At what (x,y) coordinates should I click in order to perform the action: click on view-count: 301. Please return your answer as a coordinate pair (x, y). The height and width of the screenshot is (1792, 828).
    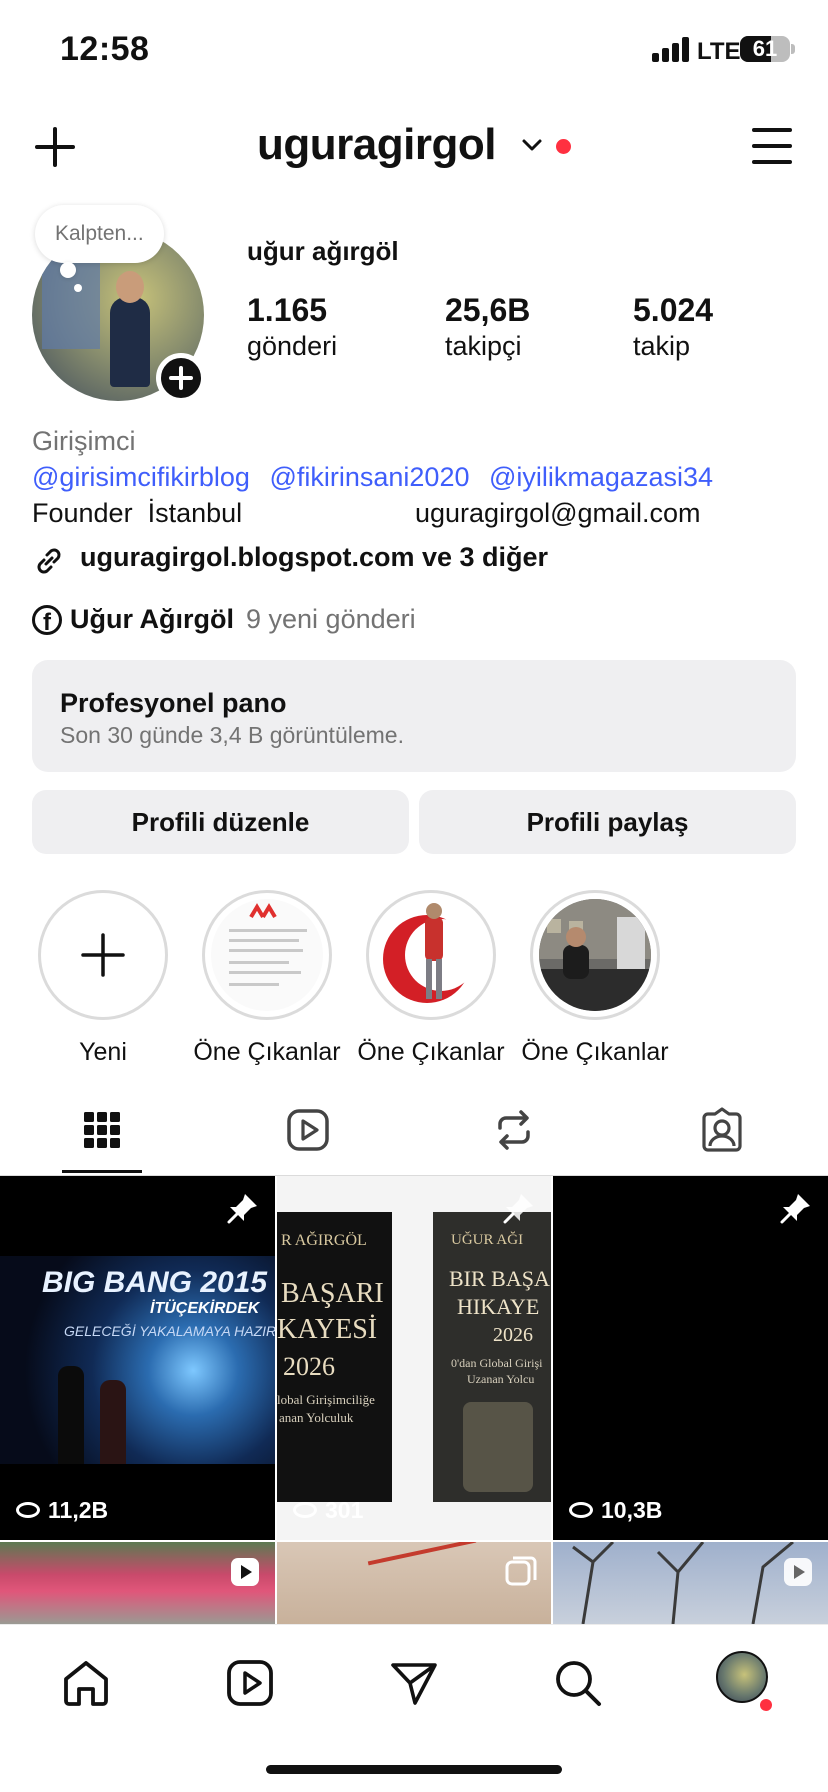
    Looking at the image, I should click on (328, 1510).